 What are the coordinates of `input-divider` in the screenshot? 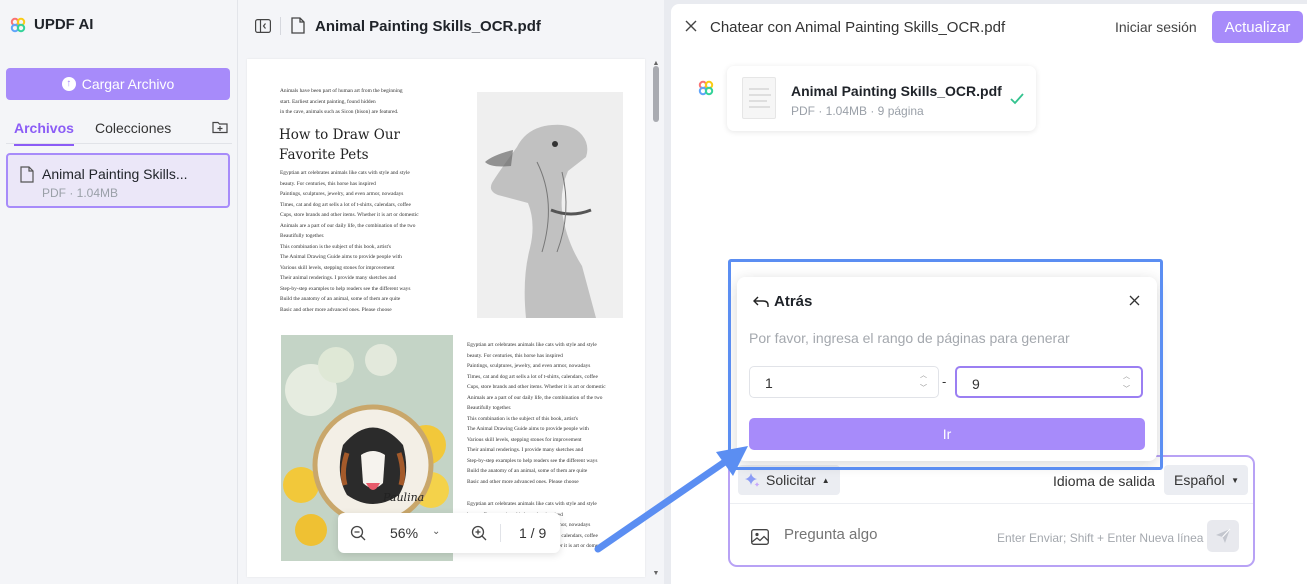 It's located at (991, 503).